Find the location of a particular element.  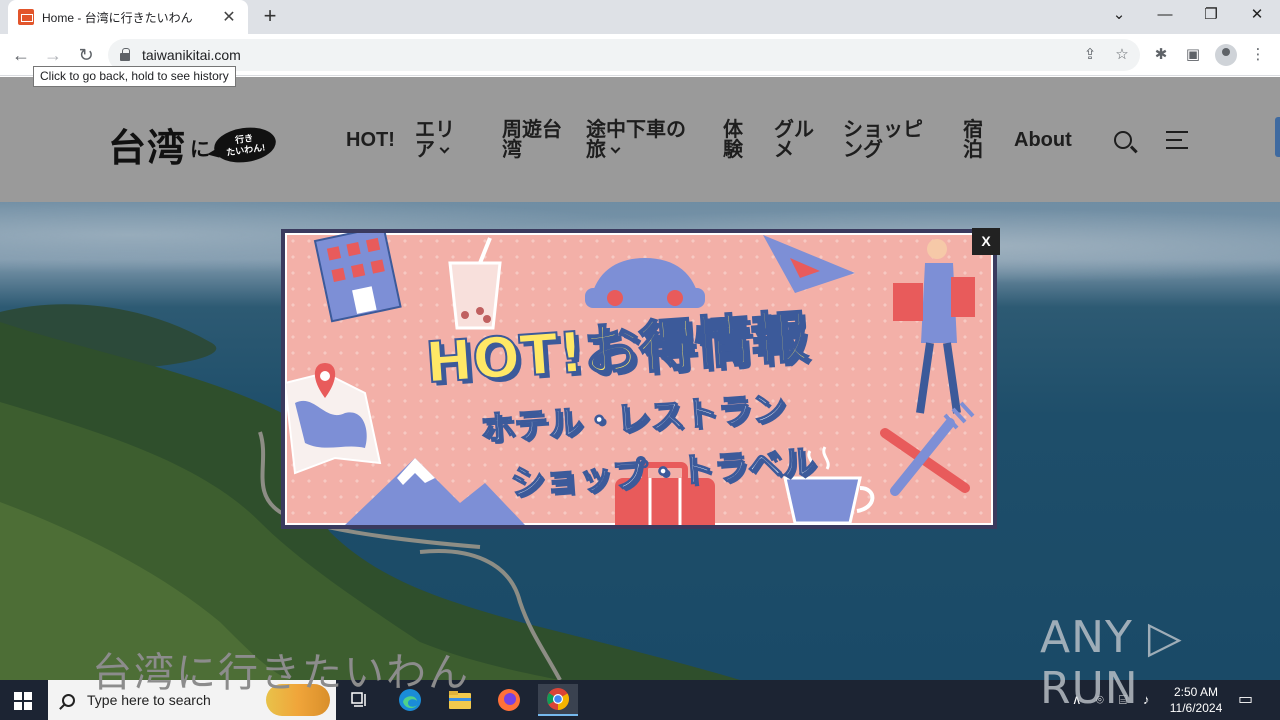

nav-item-about: About is located at coordinates (1043, 140).